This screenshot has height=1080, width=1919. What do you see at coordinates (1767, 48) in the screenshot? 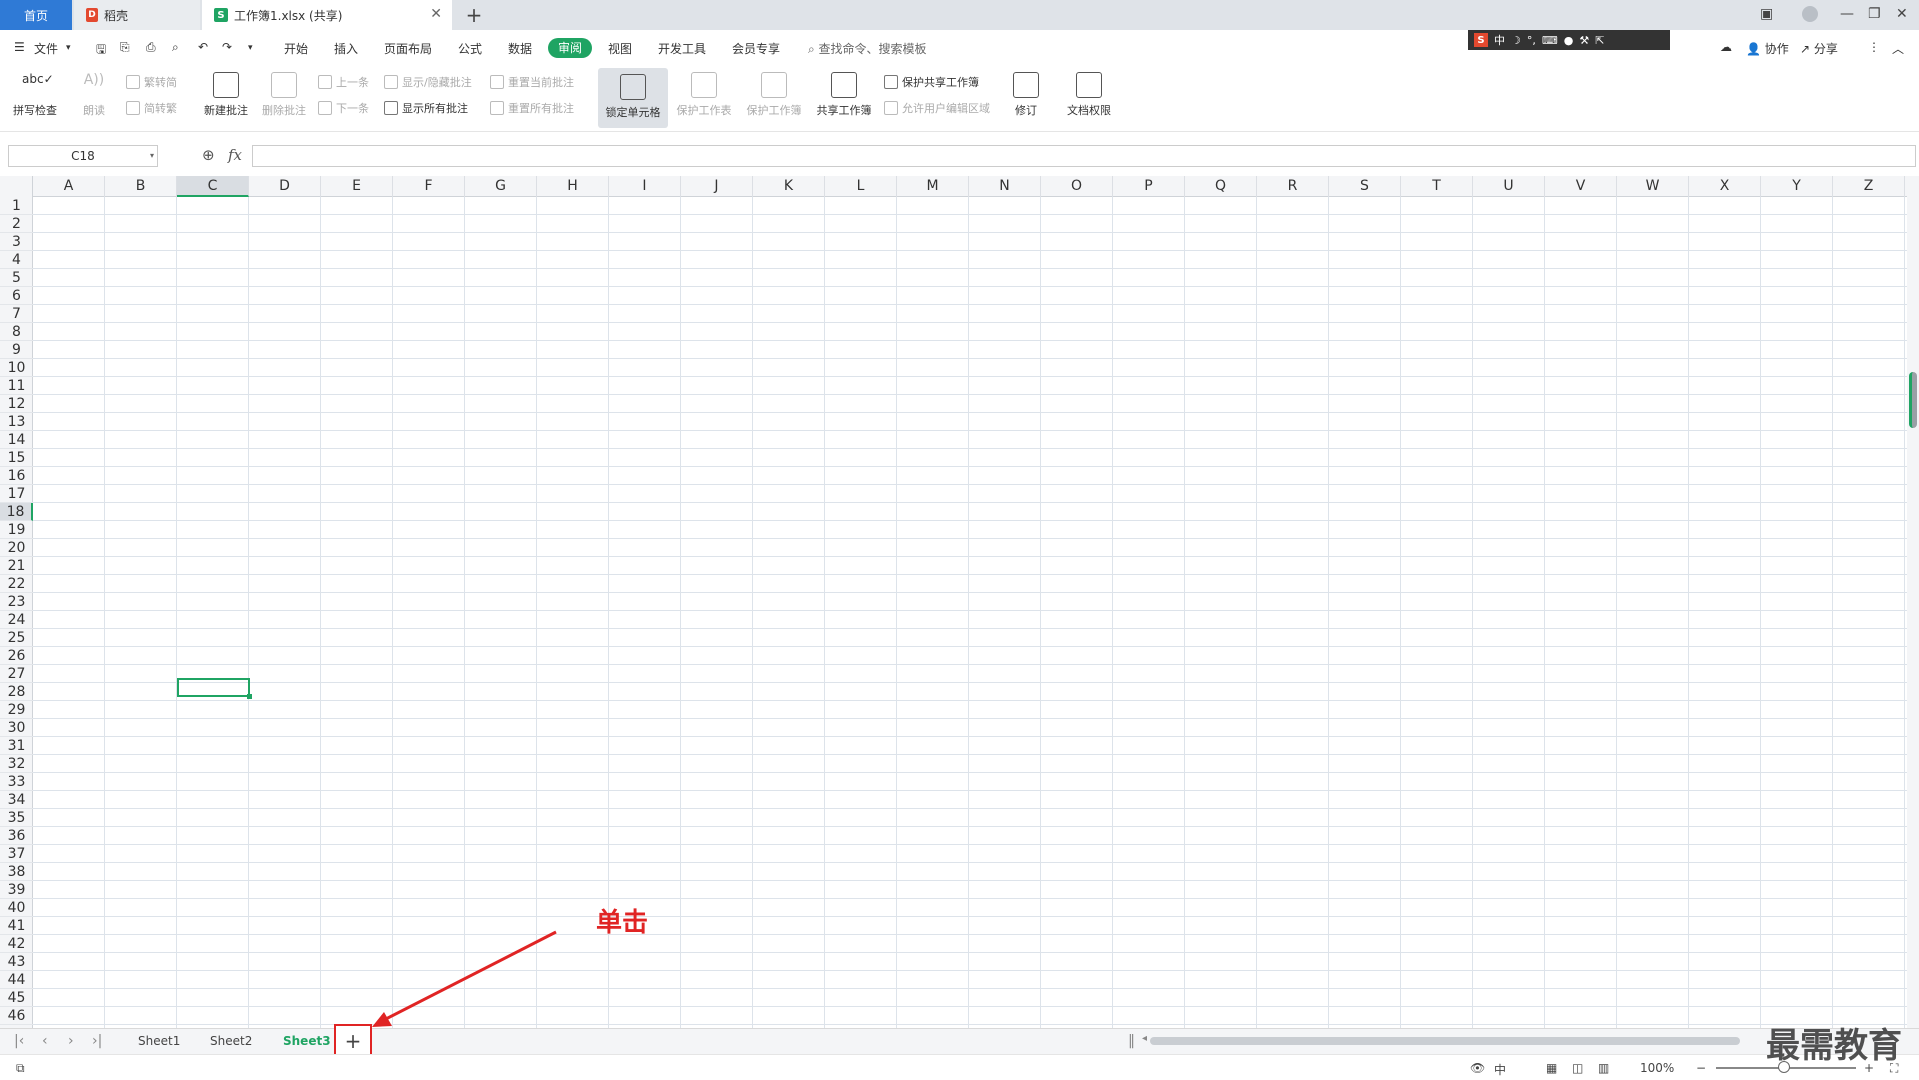
I see `collab-button: 👤 协作` at bounding box center [1767, 48].